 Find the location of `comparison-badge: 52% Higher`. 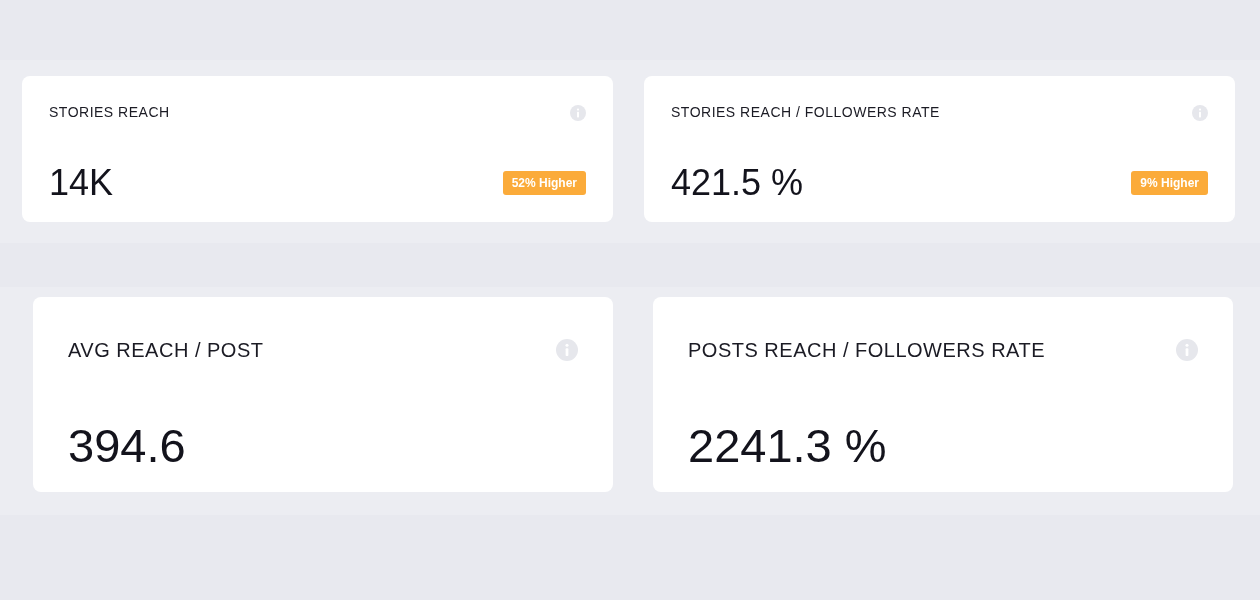

comparison-badge: 52% Higher is located at coordinates (544, 183).